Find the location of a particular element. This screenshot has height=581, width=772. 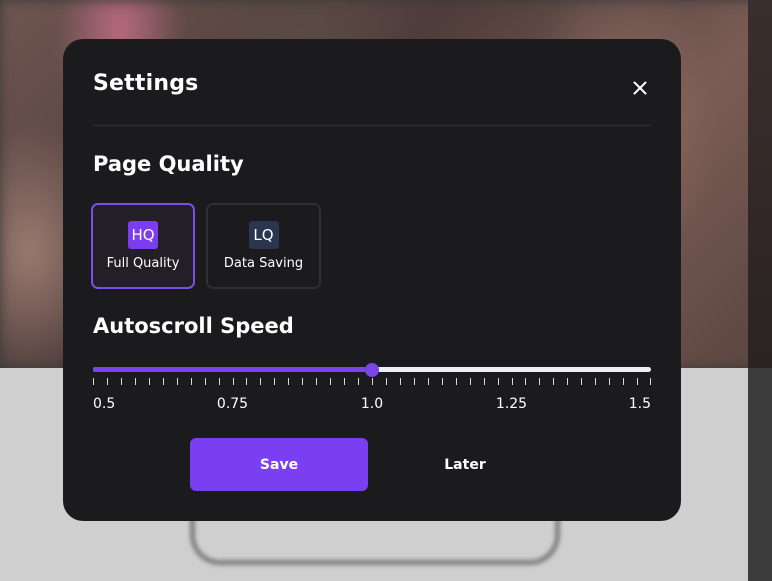

modal-title: Settings is located at coordinates (146, 83).